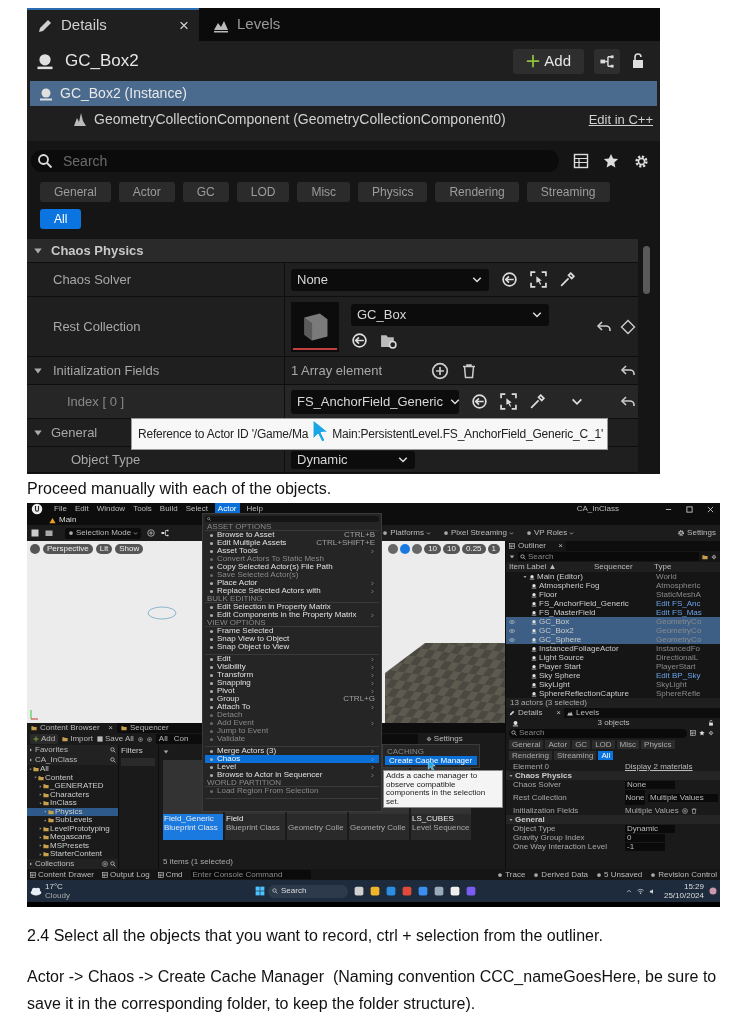 This screenshot has height=1024, width=746. What do you see at coordinates (560, 846) in the screenshot?
I see `property-label: One Way Interaction Level` at bounding box center [560, 846].